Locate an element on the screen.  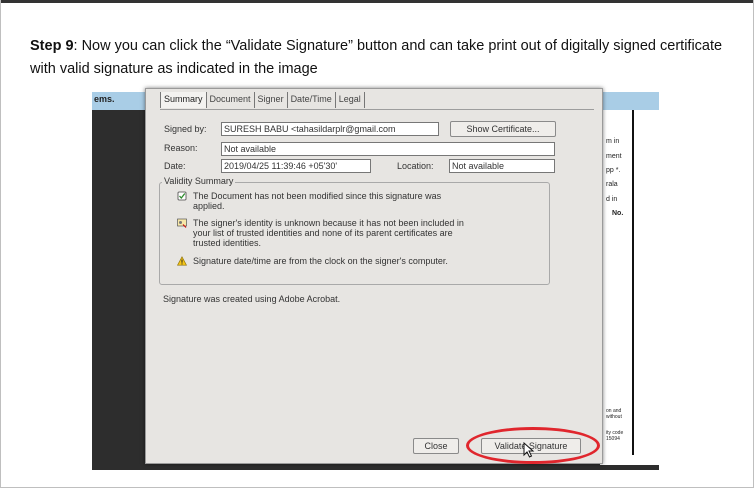
doc-snippet: 15094 is located at coordinates (613, 439).